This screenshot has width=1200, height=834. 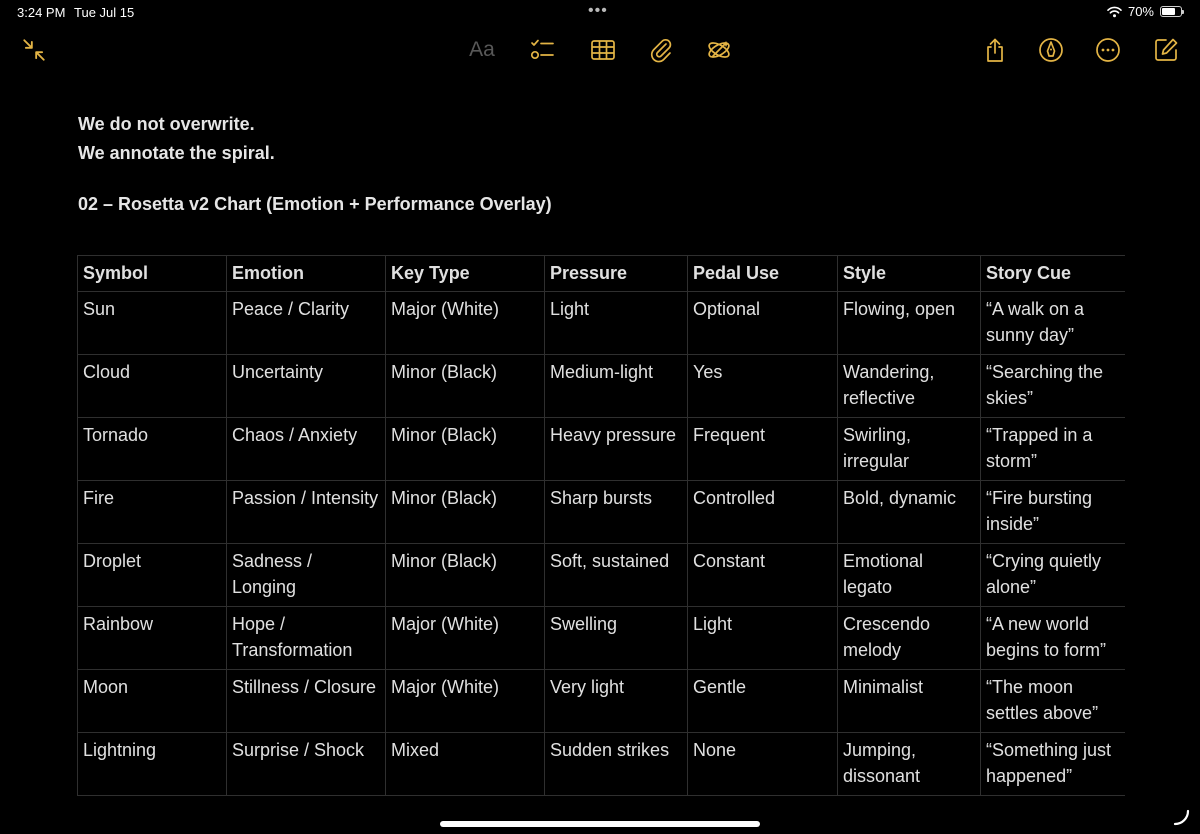 What do you see at coordinates (306, 701) in the screenshot?
I see `table-cell: Stillness / Closure` at bounding box center [306, 701].